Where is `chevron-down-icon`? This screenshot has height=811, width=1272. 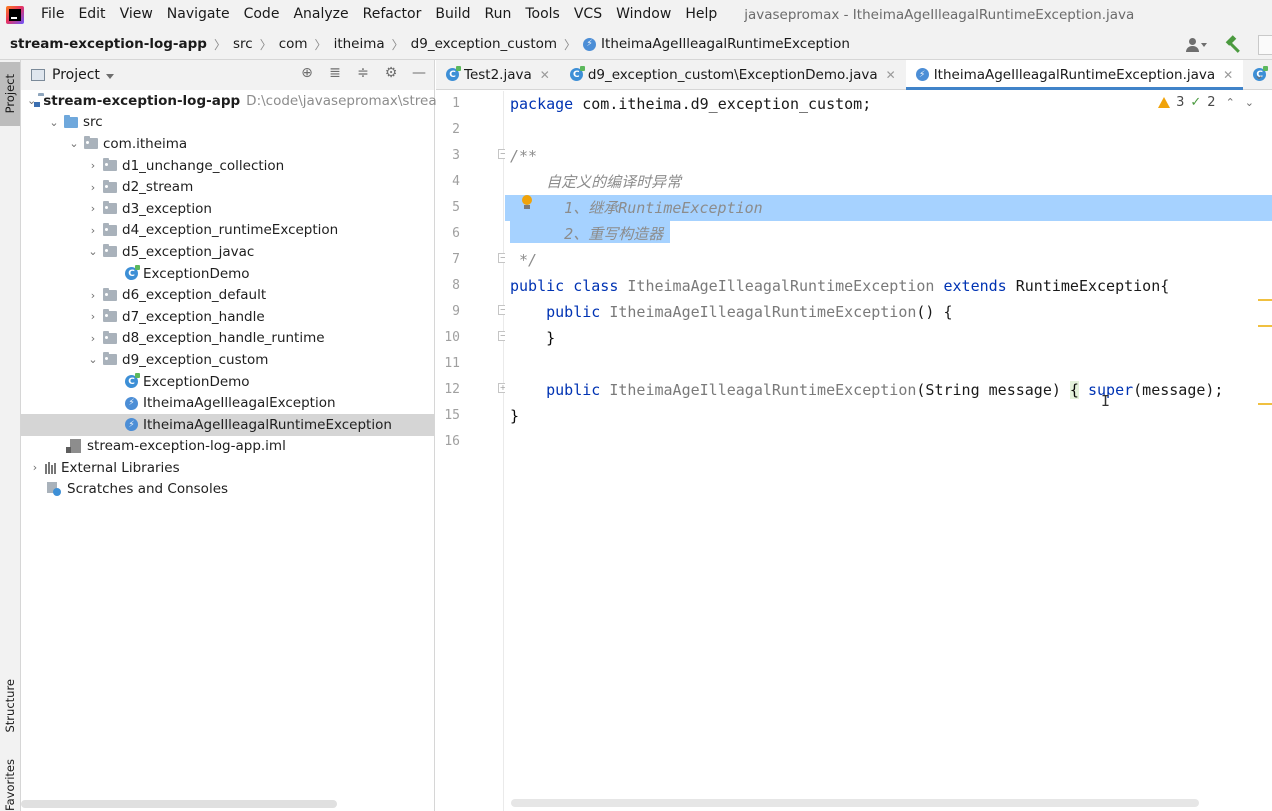 chevron-down-icon is located at coordinates (109, 76).